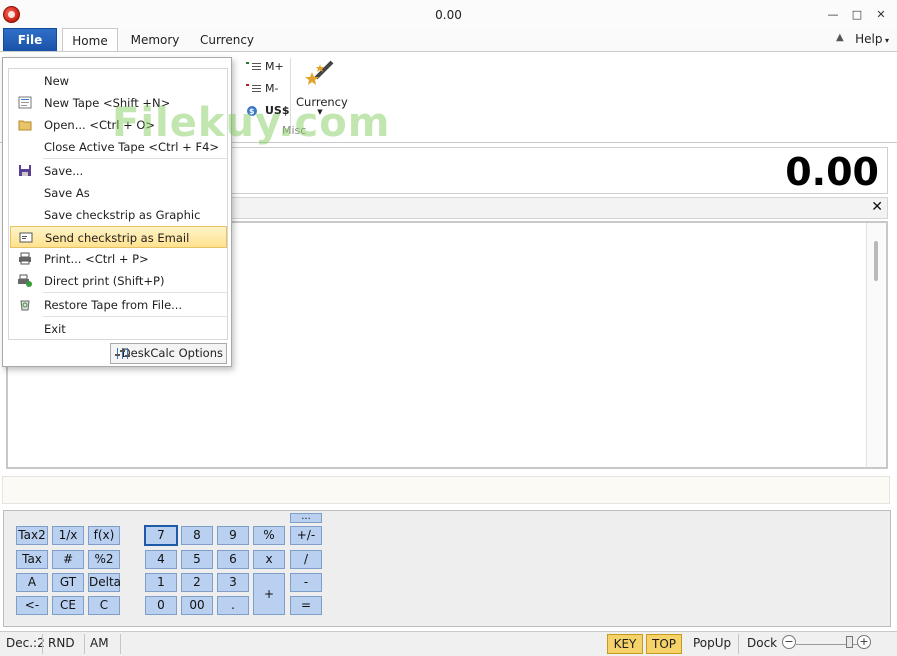 The image size is (897, 656). Describe the element at coordinates (197, 535) in the screenshot. I see `key-8: 8` at that location.